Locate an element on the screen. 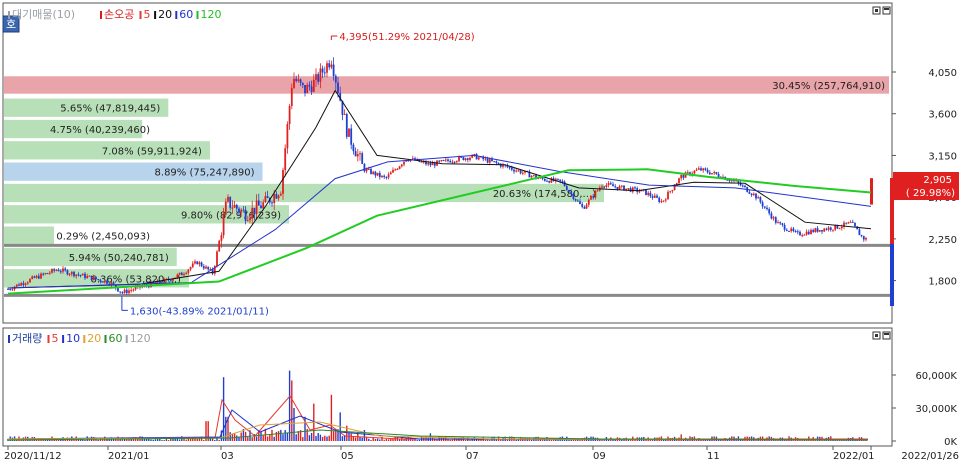 This screenshot has height=465, width=962. volume-profile-label: 5.94% (50,240,781) is located at coordinates (119, 258).